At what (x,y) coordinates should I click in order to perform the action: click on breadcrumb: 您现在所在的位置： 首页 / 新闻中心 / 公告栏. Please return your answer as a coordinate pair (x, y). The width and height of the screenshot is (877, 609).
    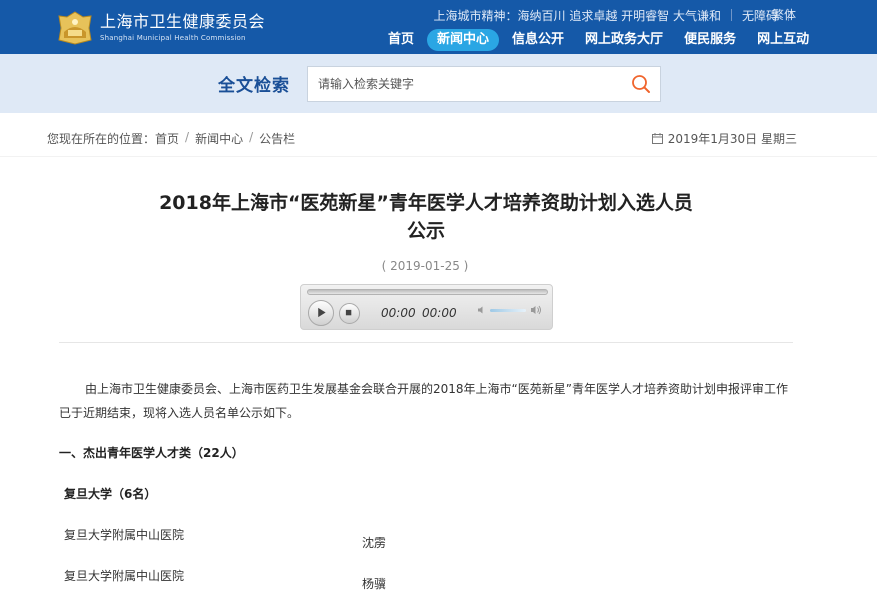
    Looking at the image, I should click on (171, 138).